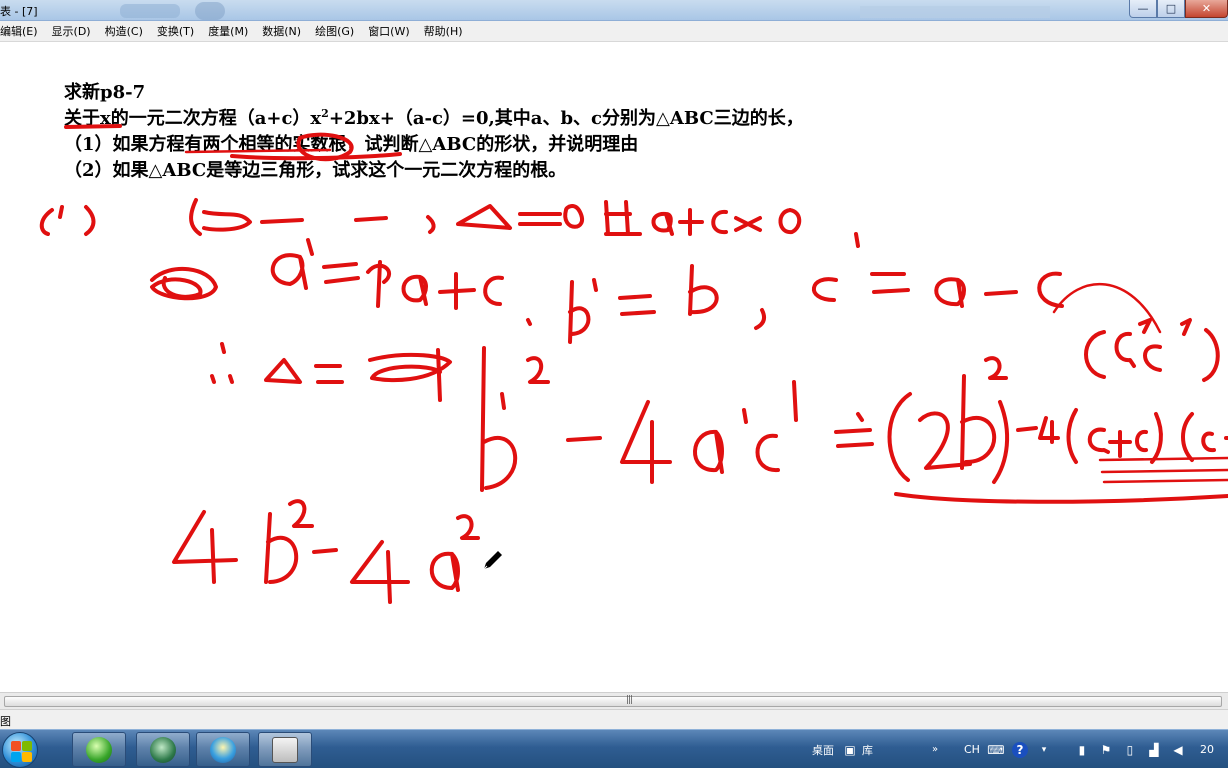  I want to click on water-drop-icon, so click(223, 749).